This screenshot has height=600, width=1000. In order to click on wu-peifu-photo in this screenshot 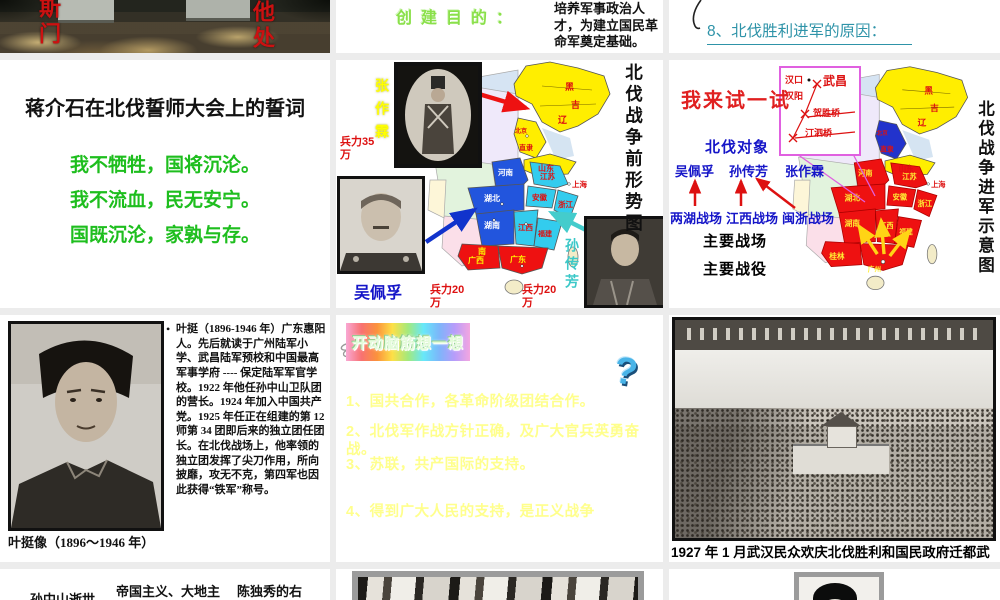, I will do `click(381, 225)`.